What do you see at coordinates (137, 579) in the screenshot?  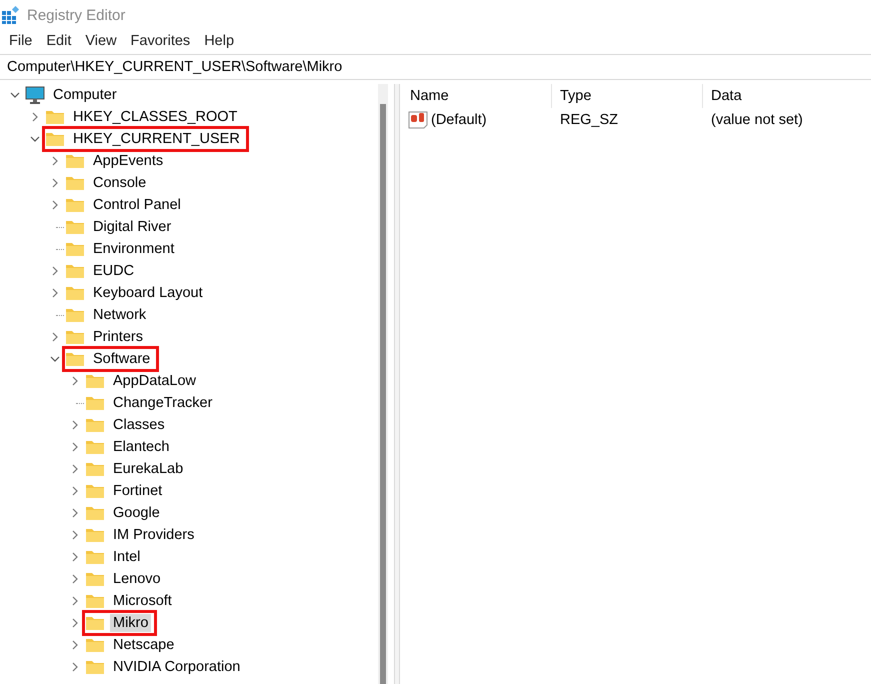 I see `tree-item: Lenovo` at bounding box center [137, 579].